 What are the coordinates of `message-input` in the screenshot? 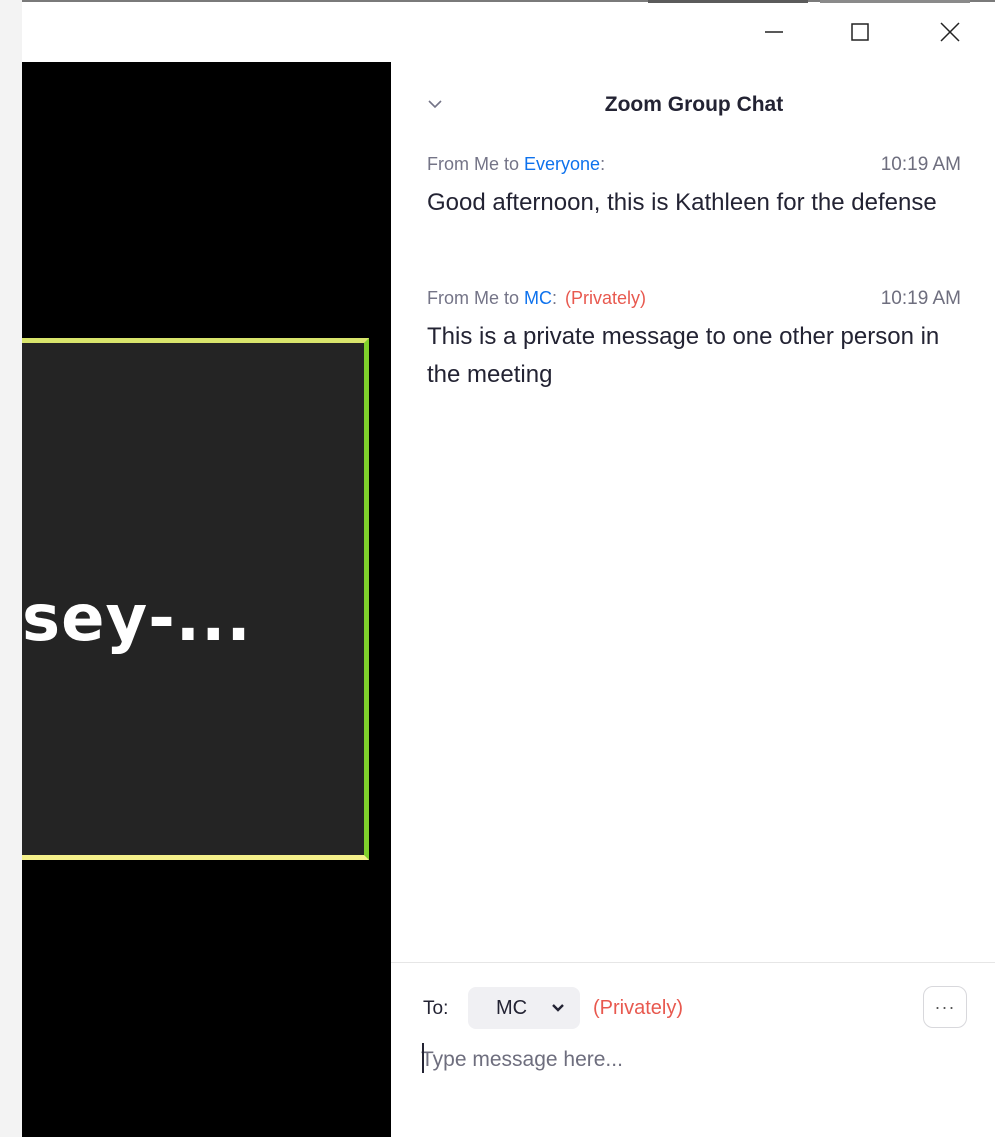 It's located at (691, 1060).